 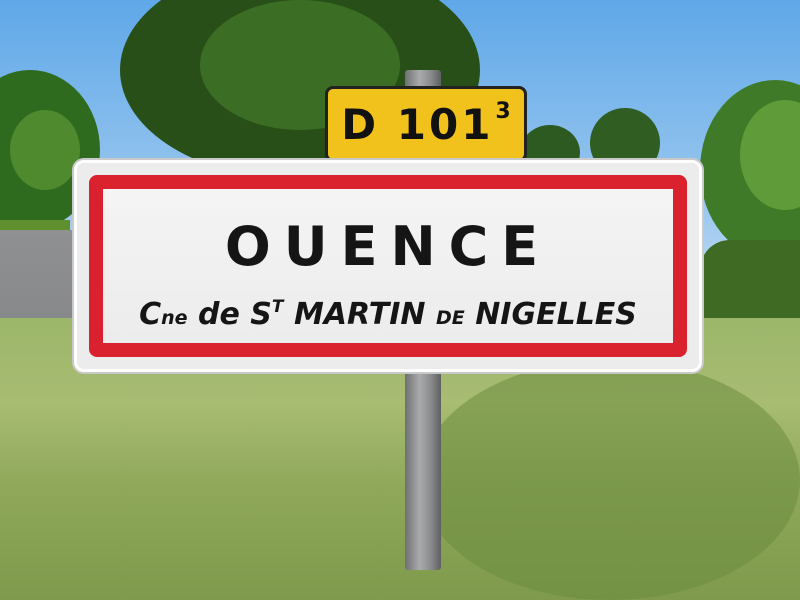 What do you see at coordinates (750, 285) in the screenshot?
I see `hedge` at bounding box center [750, 285].